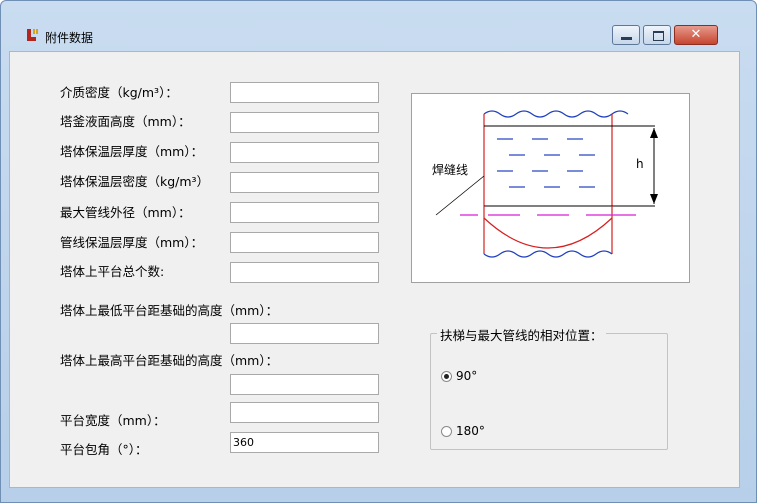 Image resolution: width=757 pixels, height=503 pixels. I want to click on tower-diagram: 焊缝线 h, so click(550, 188).